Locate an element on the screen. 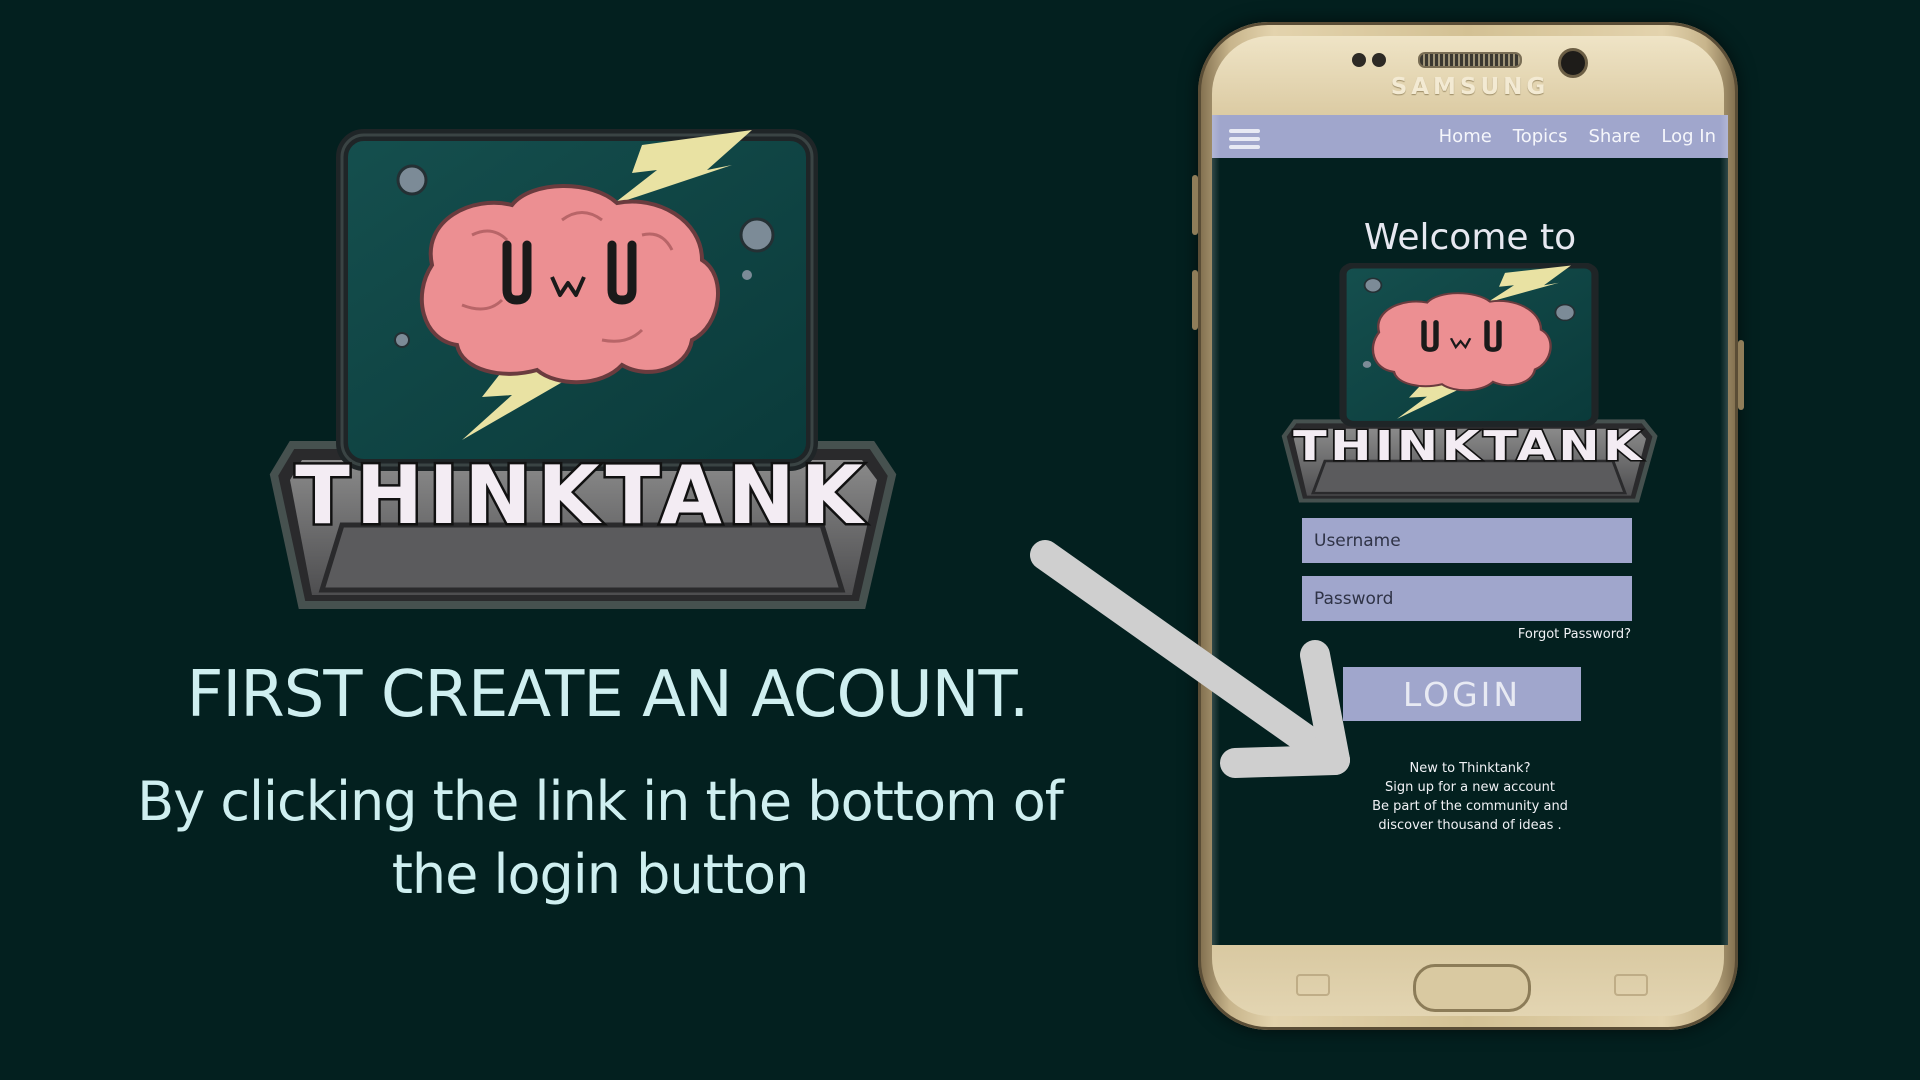  forgot-password-link: Forgot Password? is located at coordinates (1574, 634).